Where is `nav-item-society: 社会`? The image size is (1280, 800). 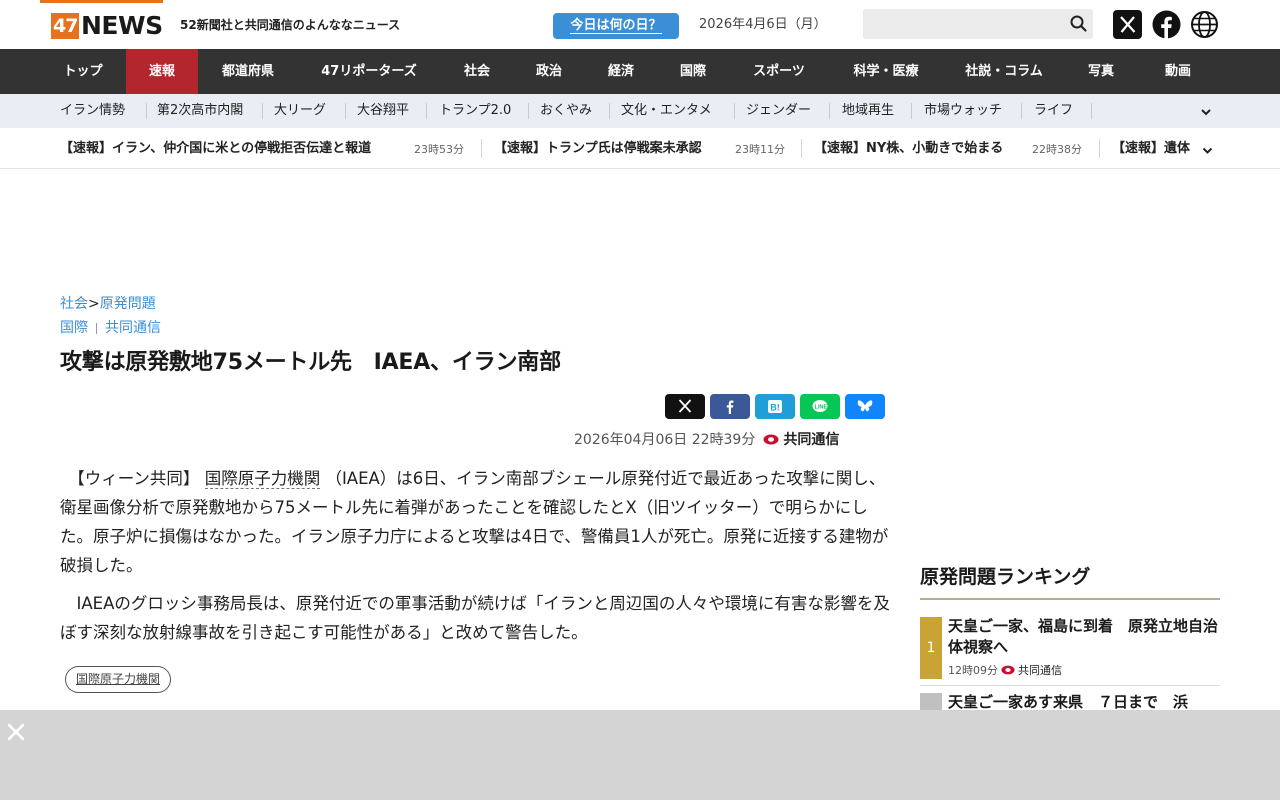
nav-item-society: 社会 is located at coordinates (477, 71).